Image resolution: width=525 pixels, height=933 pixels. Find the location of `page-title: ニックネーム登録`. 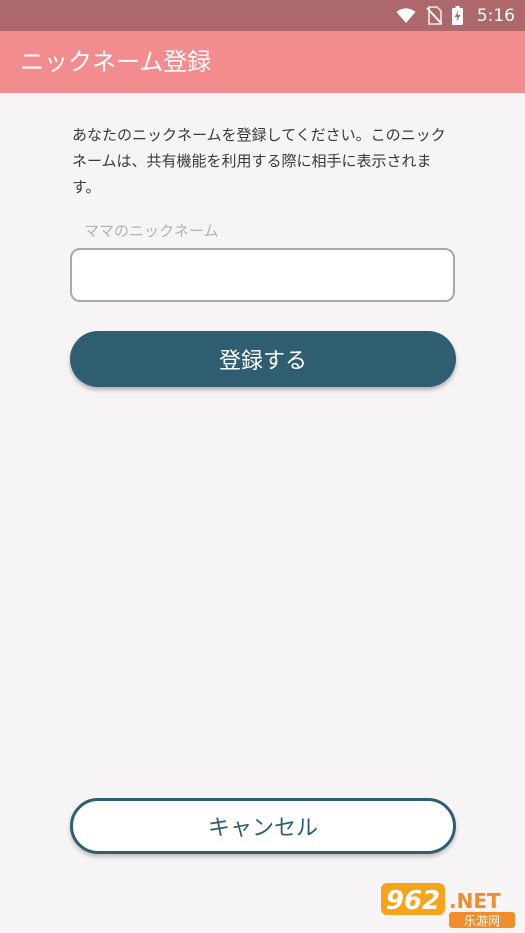

page-title: ニックネーム登録 is located at coordinates (116, 62).